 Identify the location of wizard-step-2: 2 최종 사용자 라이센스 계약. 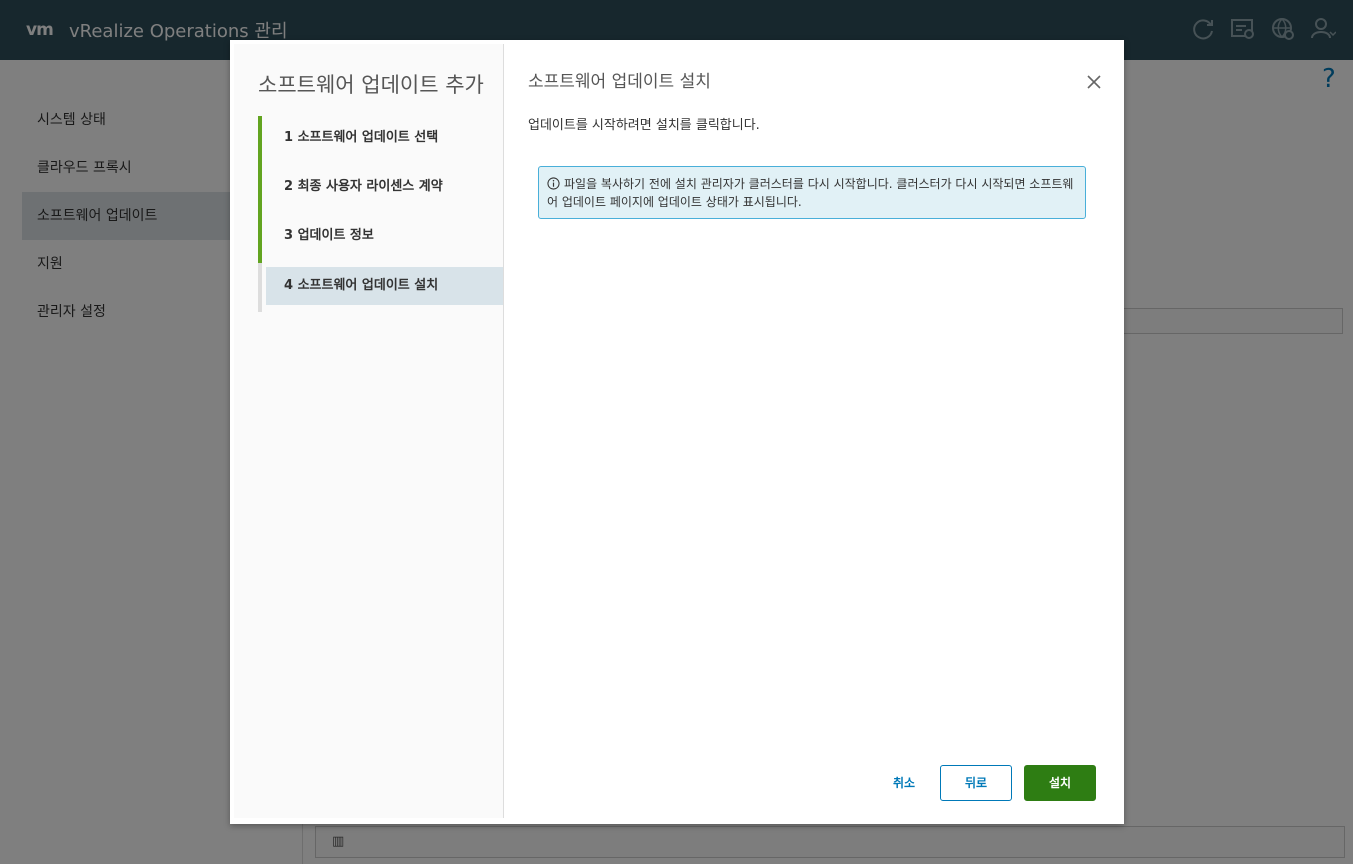
(380, 189).